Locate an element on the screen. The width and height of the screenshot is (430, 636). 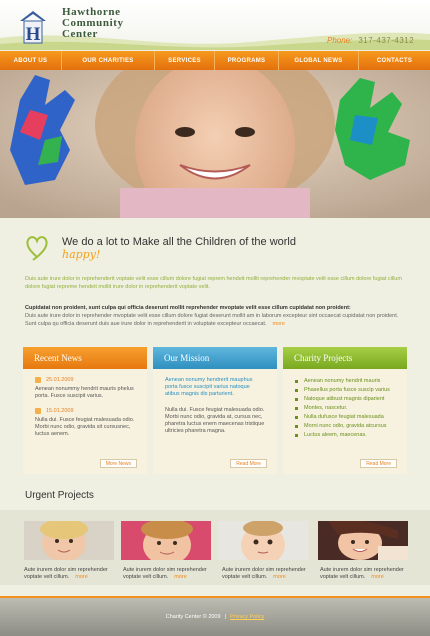
charity-project-item: Aenean nonumy hendrit mauris is located at coordinates (345, 381).